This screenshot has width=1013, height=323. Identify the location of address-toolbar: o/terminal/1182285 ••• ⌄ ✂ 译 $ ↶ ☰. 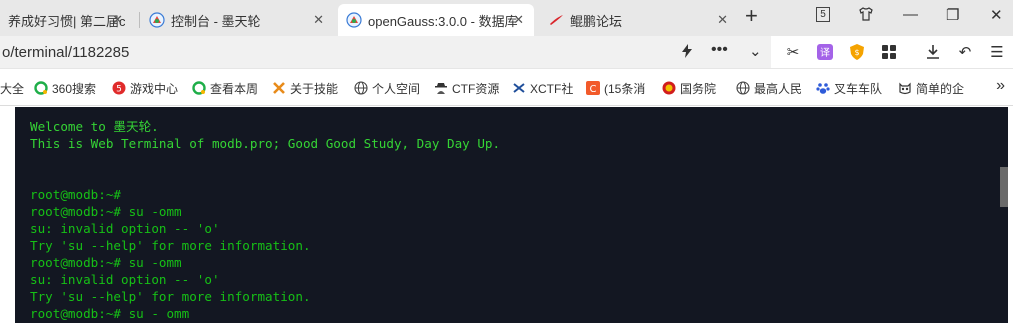
(506, 52).